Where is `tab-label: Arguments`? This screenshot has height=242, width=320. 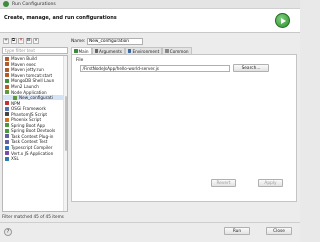 tab-label: Arguments is located at coordinates (110, 51).